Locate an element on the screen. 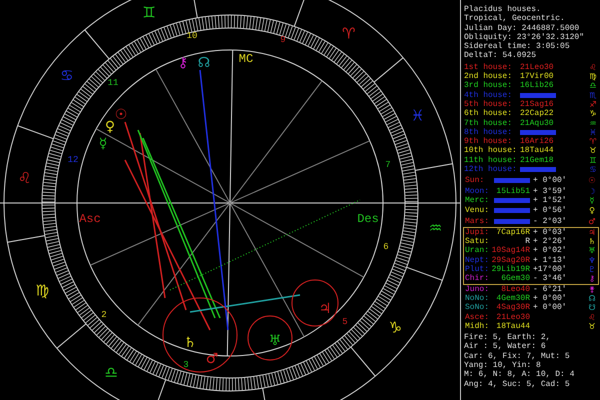 This screenshot has height=400, width=600. body-position: 4Sag30R is located at coordinates (513, 307).